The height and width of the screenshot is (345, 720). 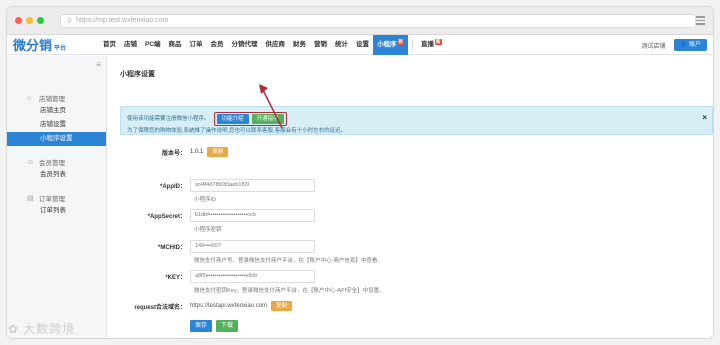 I want to click on user-icon: ☺, so click(x=31, y=162).